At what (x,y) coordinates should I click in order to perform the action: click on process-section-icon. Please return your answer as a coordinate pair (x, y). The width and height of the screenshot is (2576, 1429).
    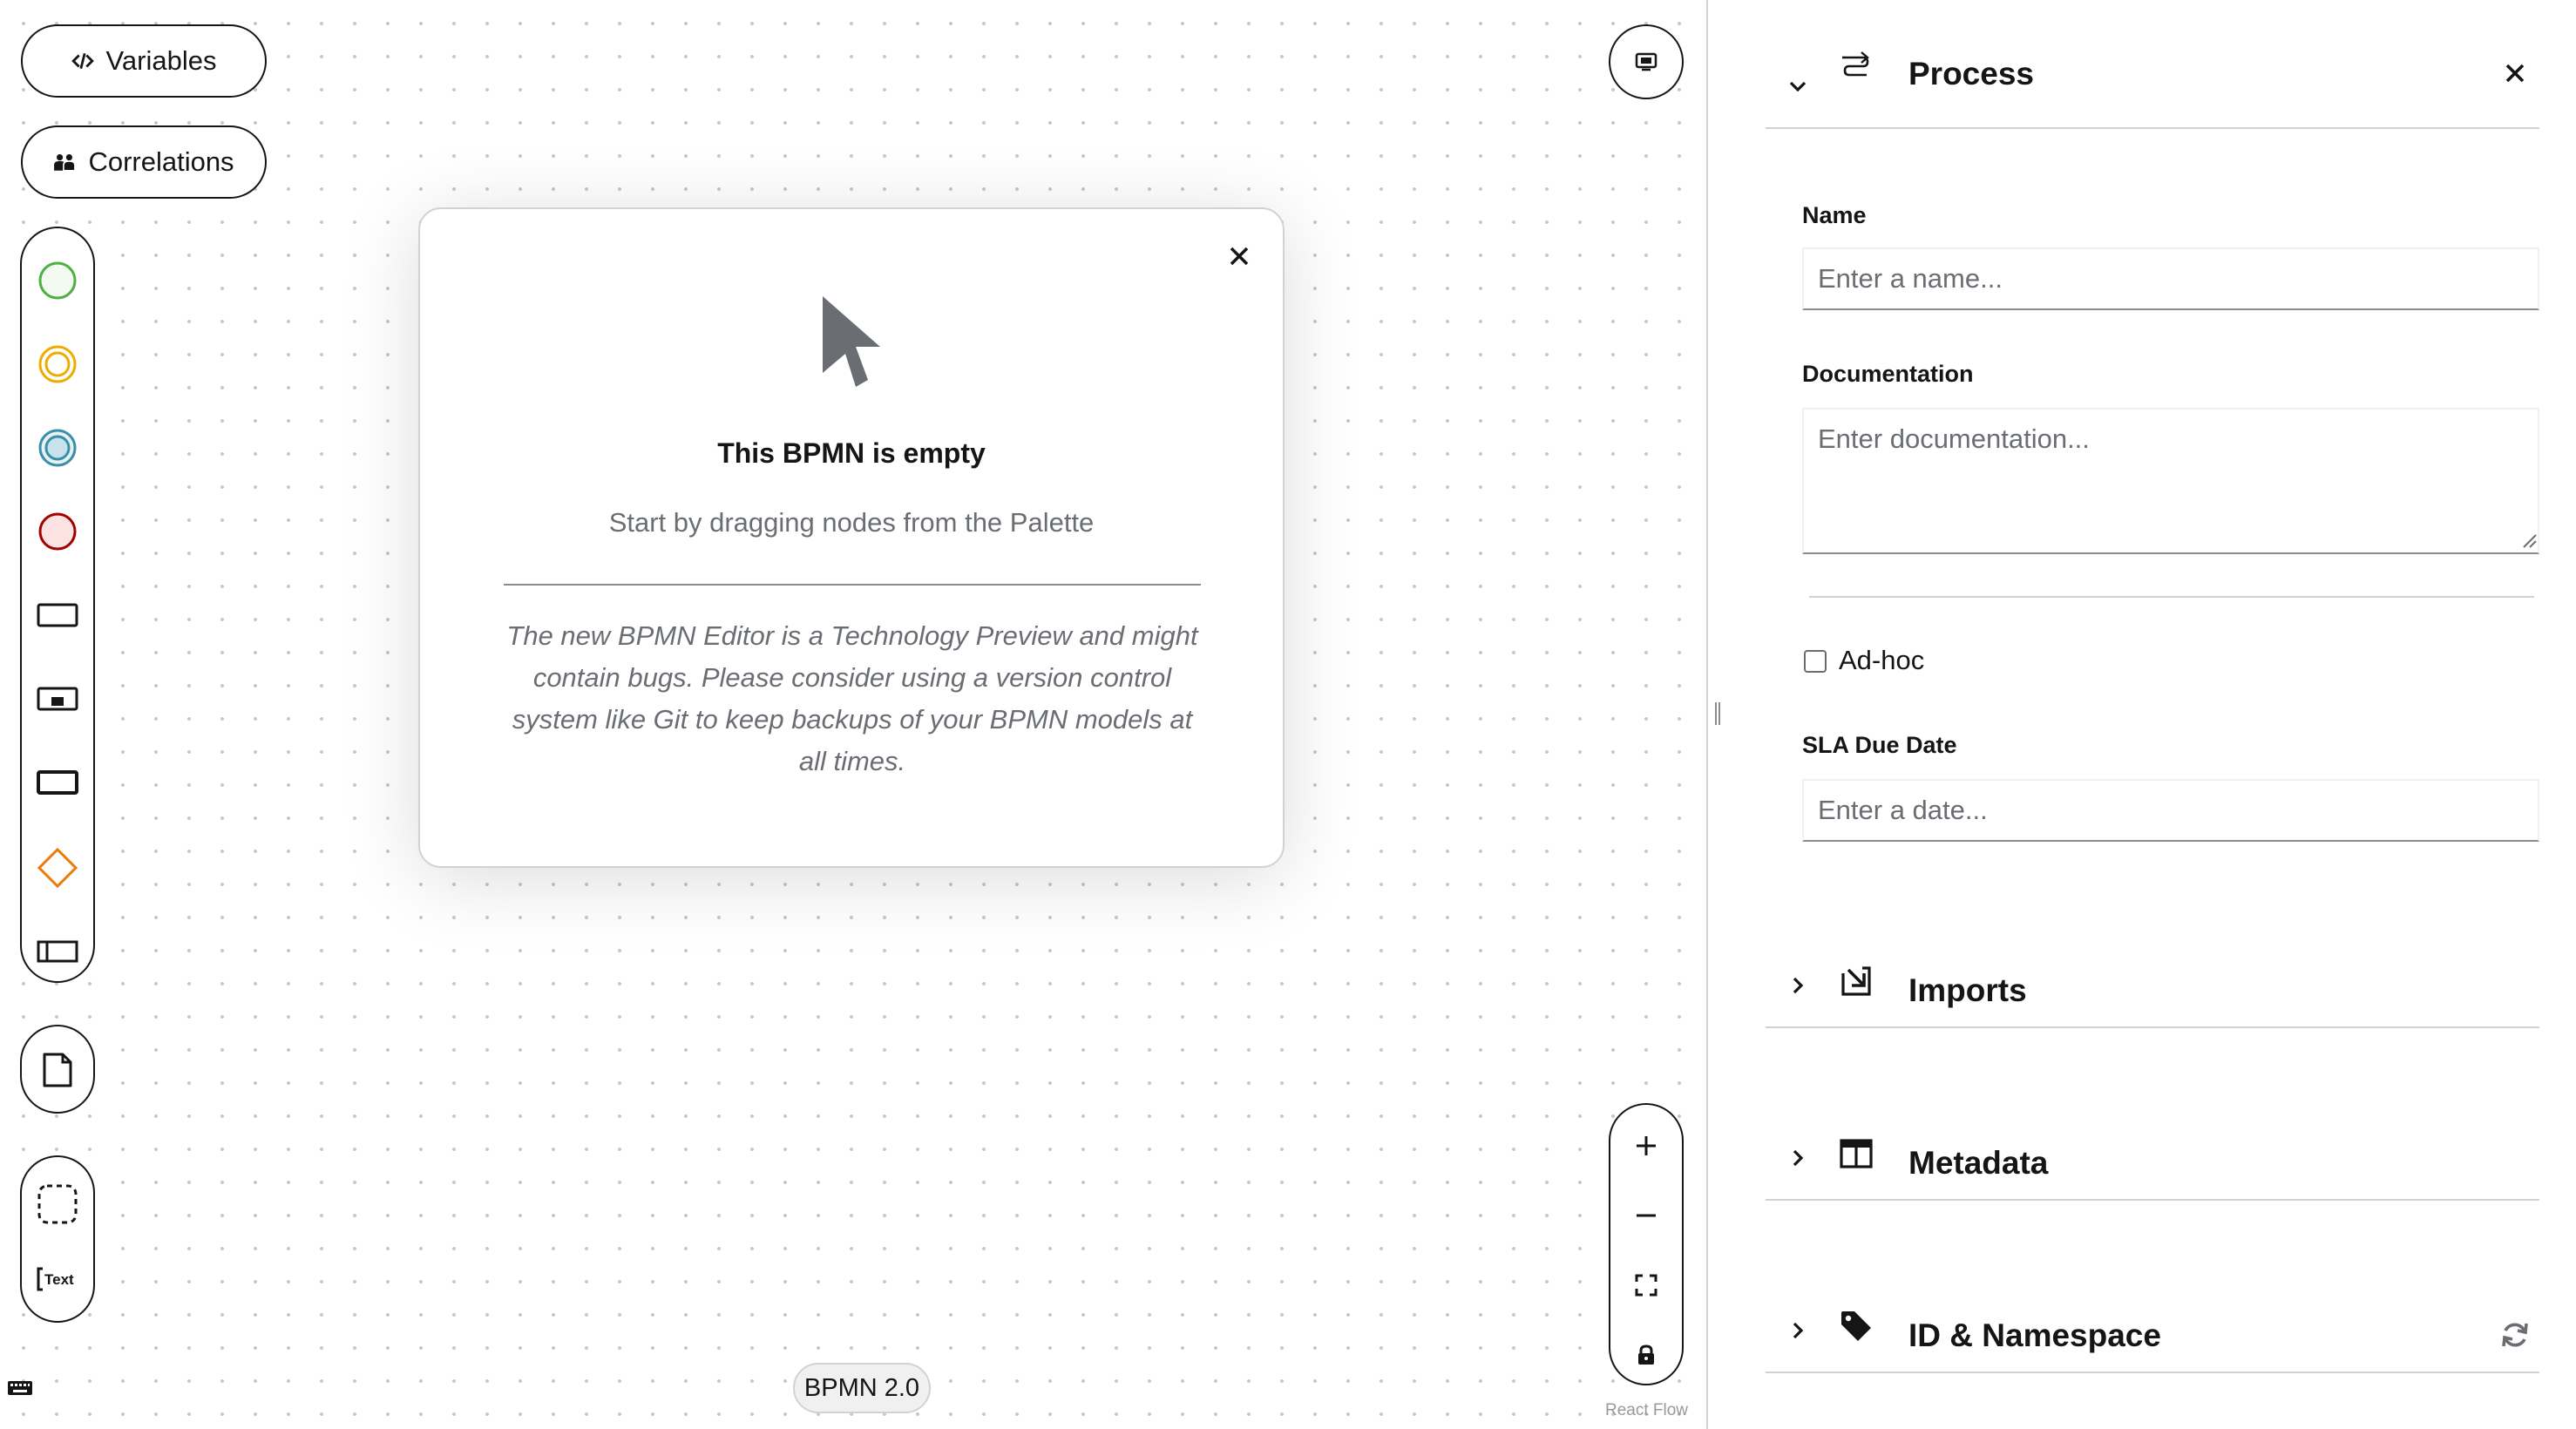
    Looking at the image, I should click on (1857, 66).